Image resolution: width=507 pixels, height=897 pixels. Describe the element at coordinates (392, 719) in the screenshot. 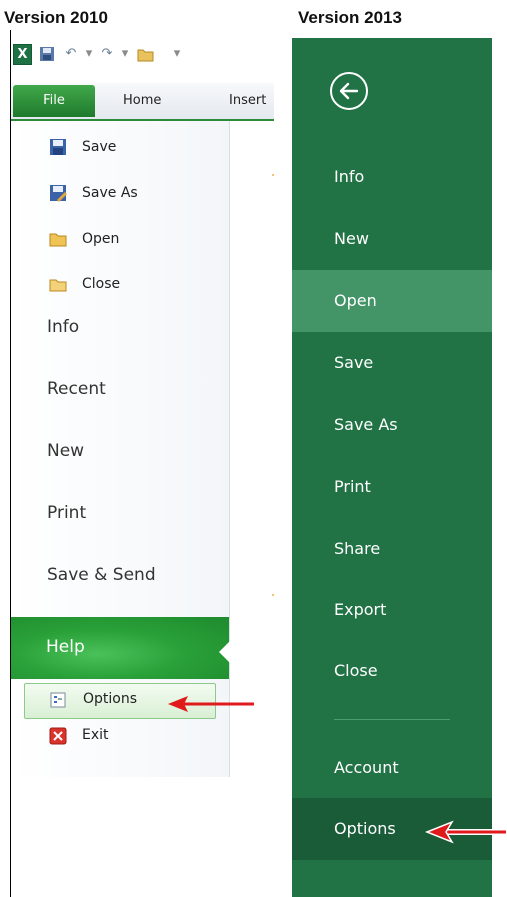

I see `menu-separator` at that location.